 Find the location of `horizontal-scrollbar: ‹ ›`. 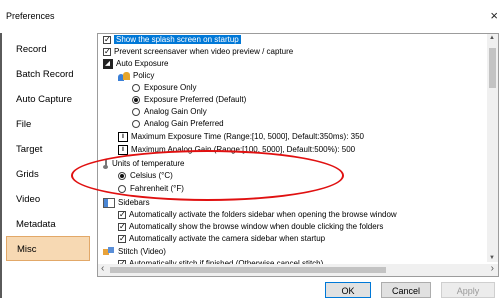

horizontal-scrollbar: ‹ › is located at coordinates (298, 269).